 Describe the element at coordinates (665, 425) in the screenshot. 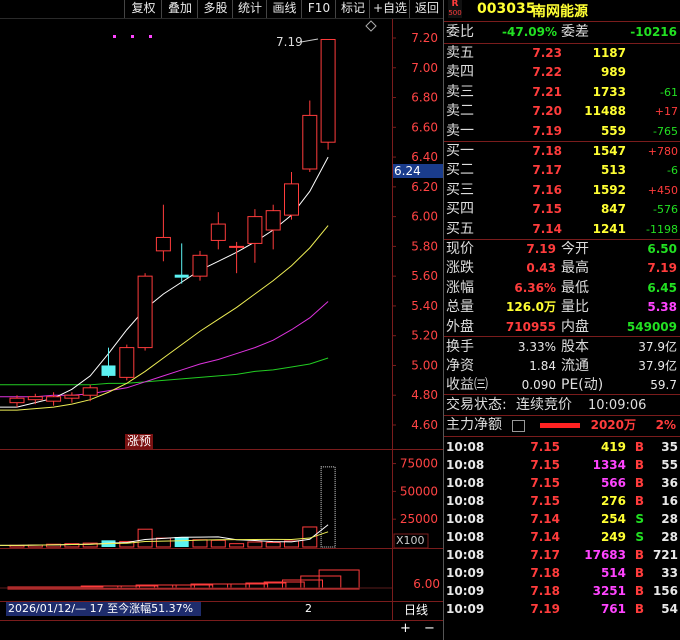

I see `main-flow-pct: 2%` at that location.